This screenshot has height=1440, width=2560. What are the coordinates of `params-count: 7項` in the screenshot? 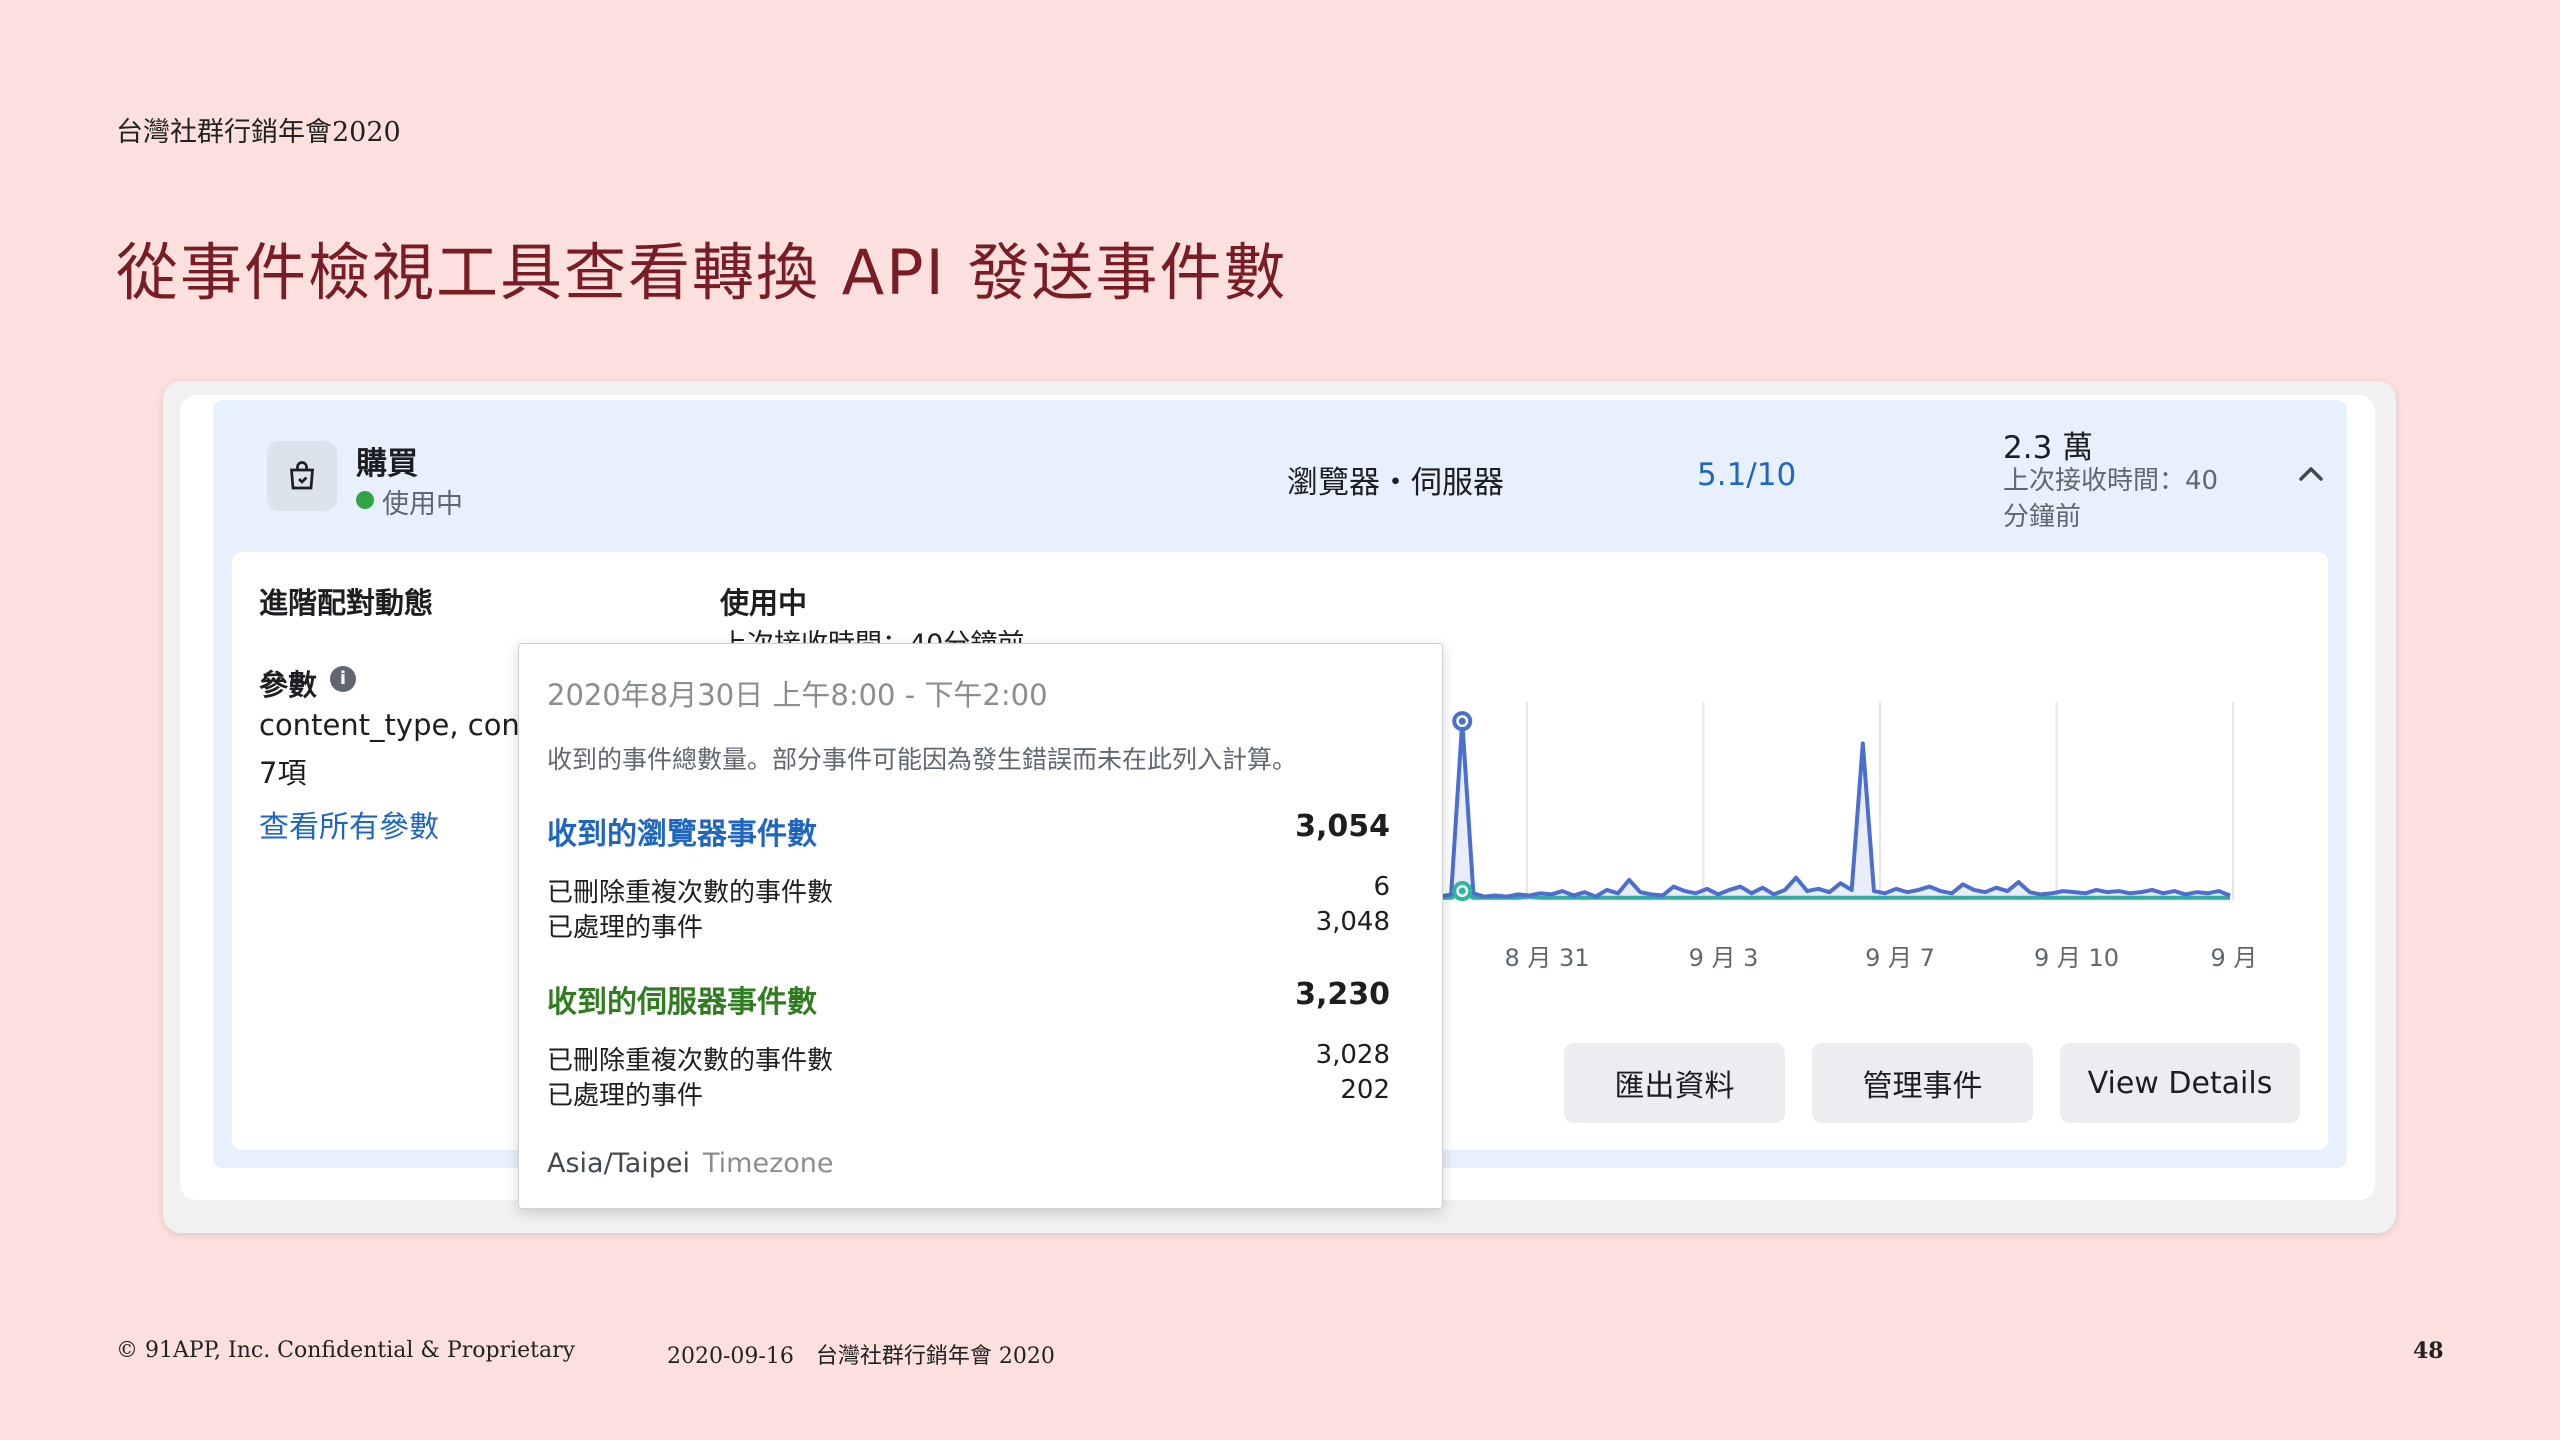 It's located at (283, 773).